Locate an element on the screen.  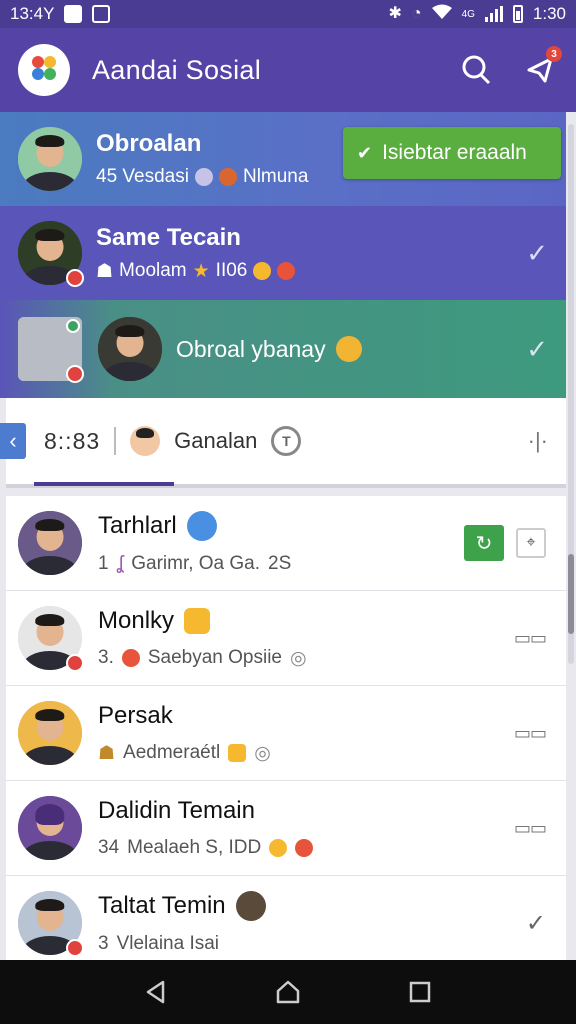
refresh-button: ↻ is located at coordinates (484, 543).